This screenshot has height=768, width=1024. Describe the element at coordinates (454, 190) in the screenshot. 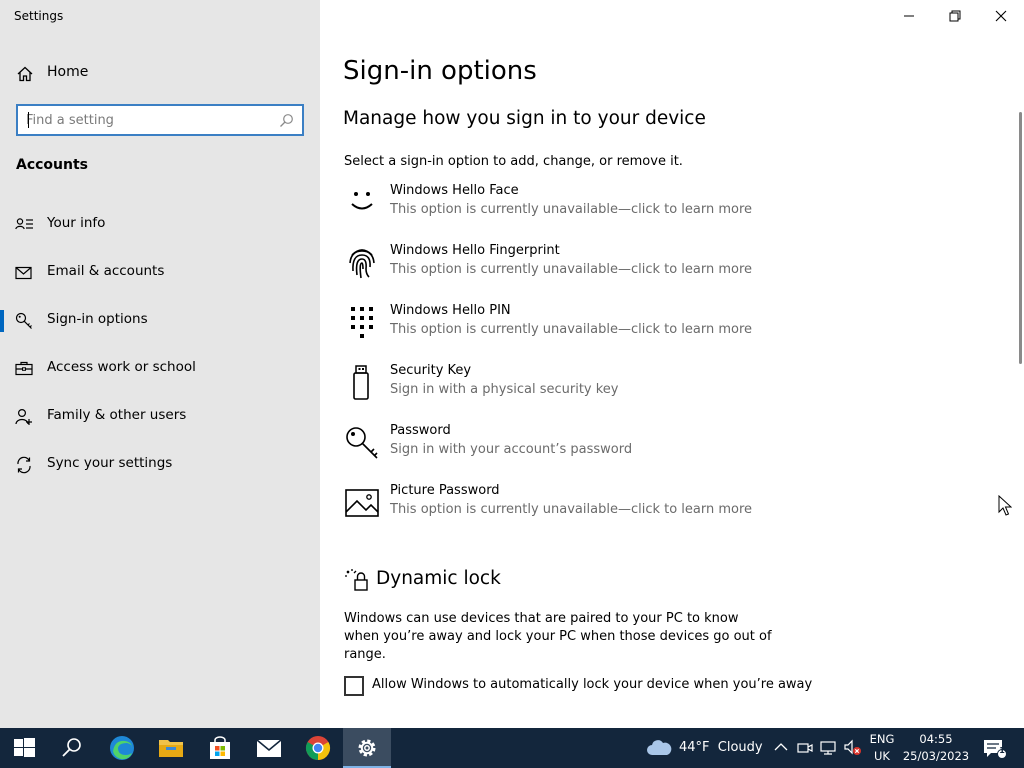

I see `option-title: Windows Hello Face` at that location.